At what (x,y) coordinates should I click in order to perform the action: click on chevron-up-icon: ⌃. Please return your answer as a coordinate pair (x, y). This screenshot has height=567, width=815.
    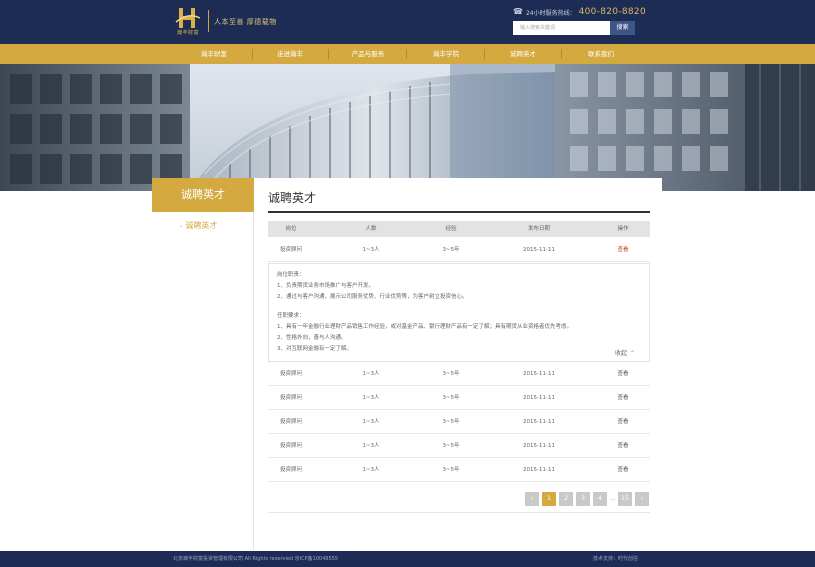
    Looking at the image, I should click on (633, 353).